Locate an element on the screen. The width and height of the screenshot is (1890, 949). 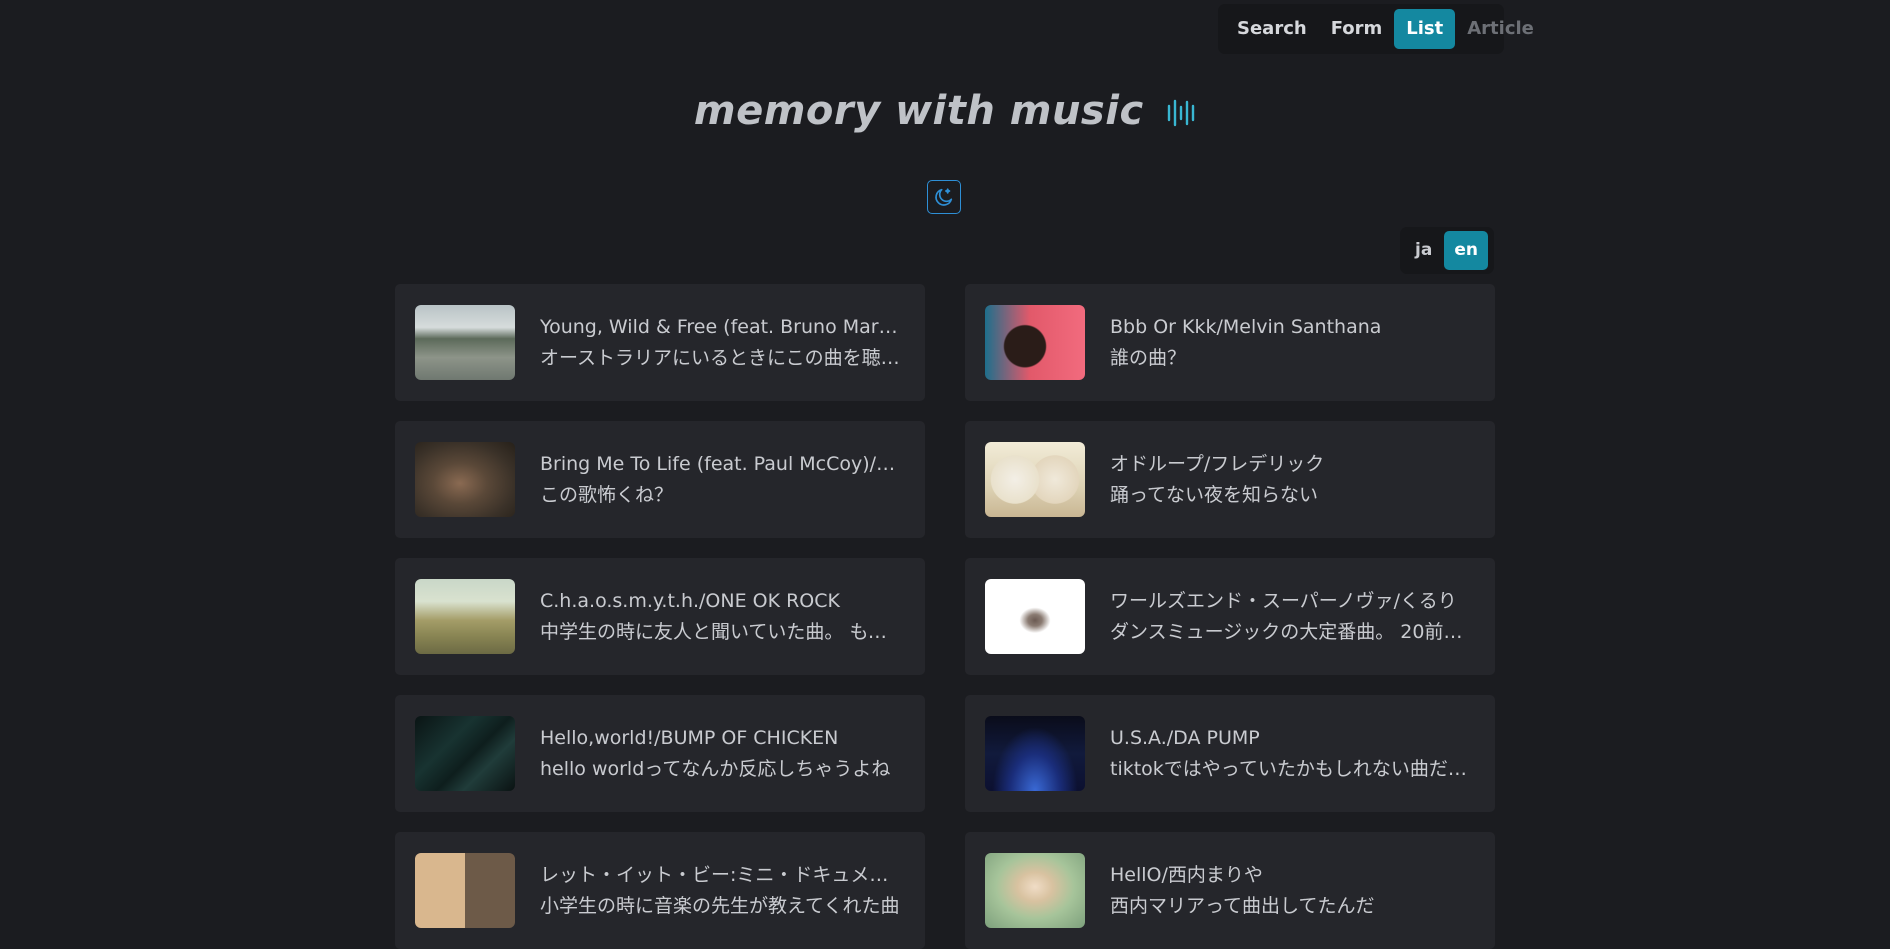
song-title: U.S.A./DA PUMP is located at coordinates (1185, 737).